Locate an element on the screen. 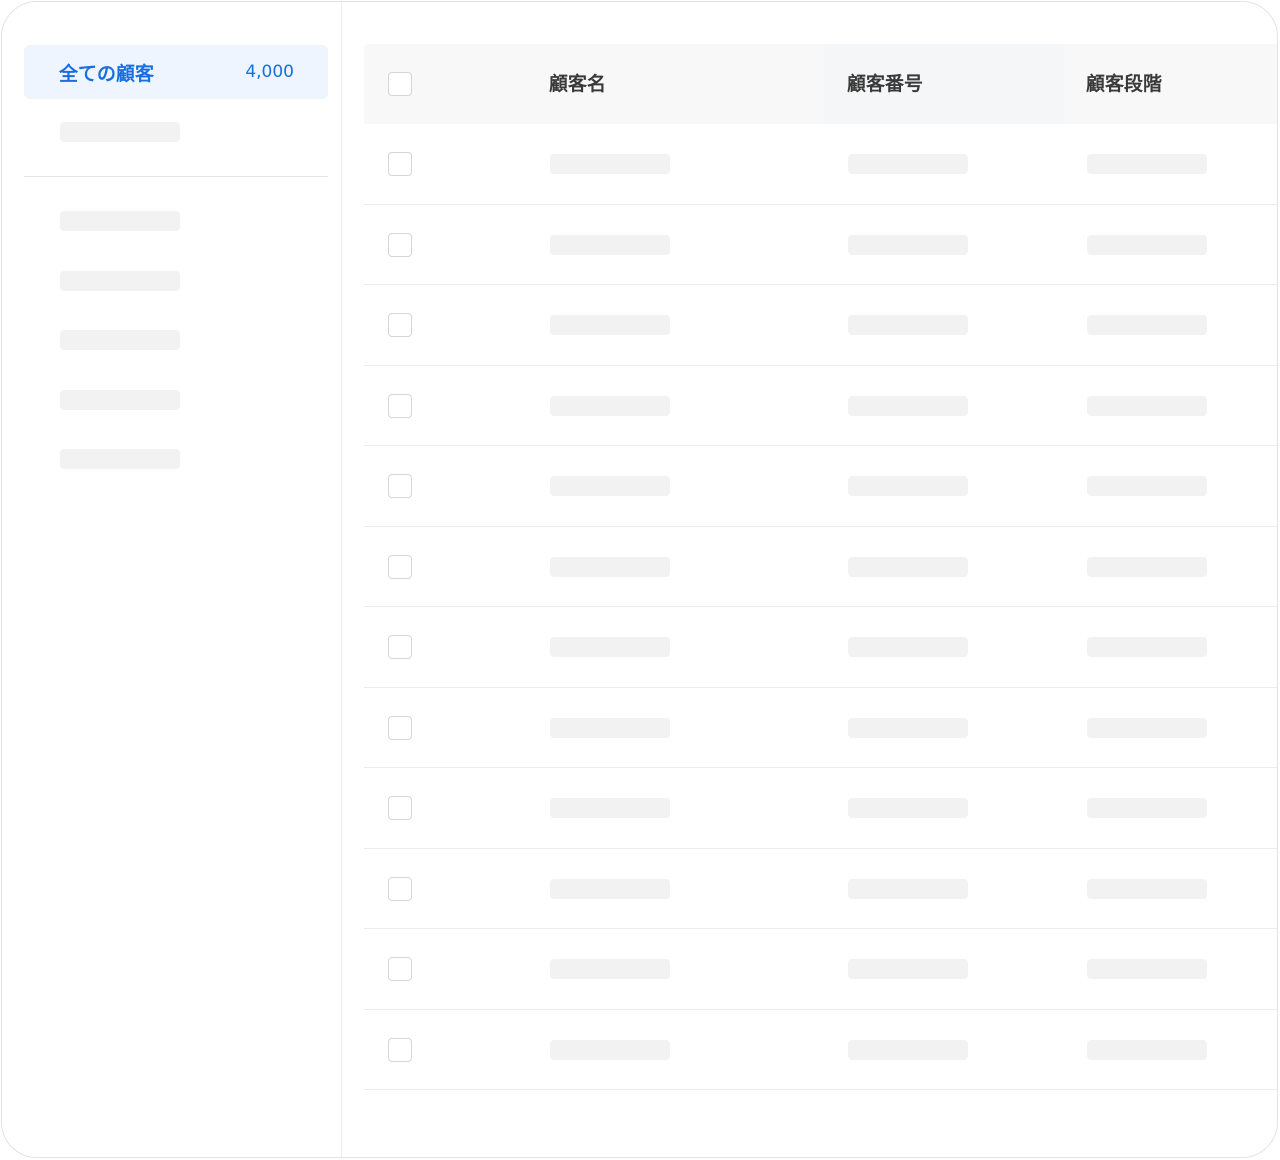 The height and width of the screenshot is (1160, 1280). sidebar-item-all-customers: 全ての顧客 4,000 is located at coordinates (176, 72).